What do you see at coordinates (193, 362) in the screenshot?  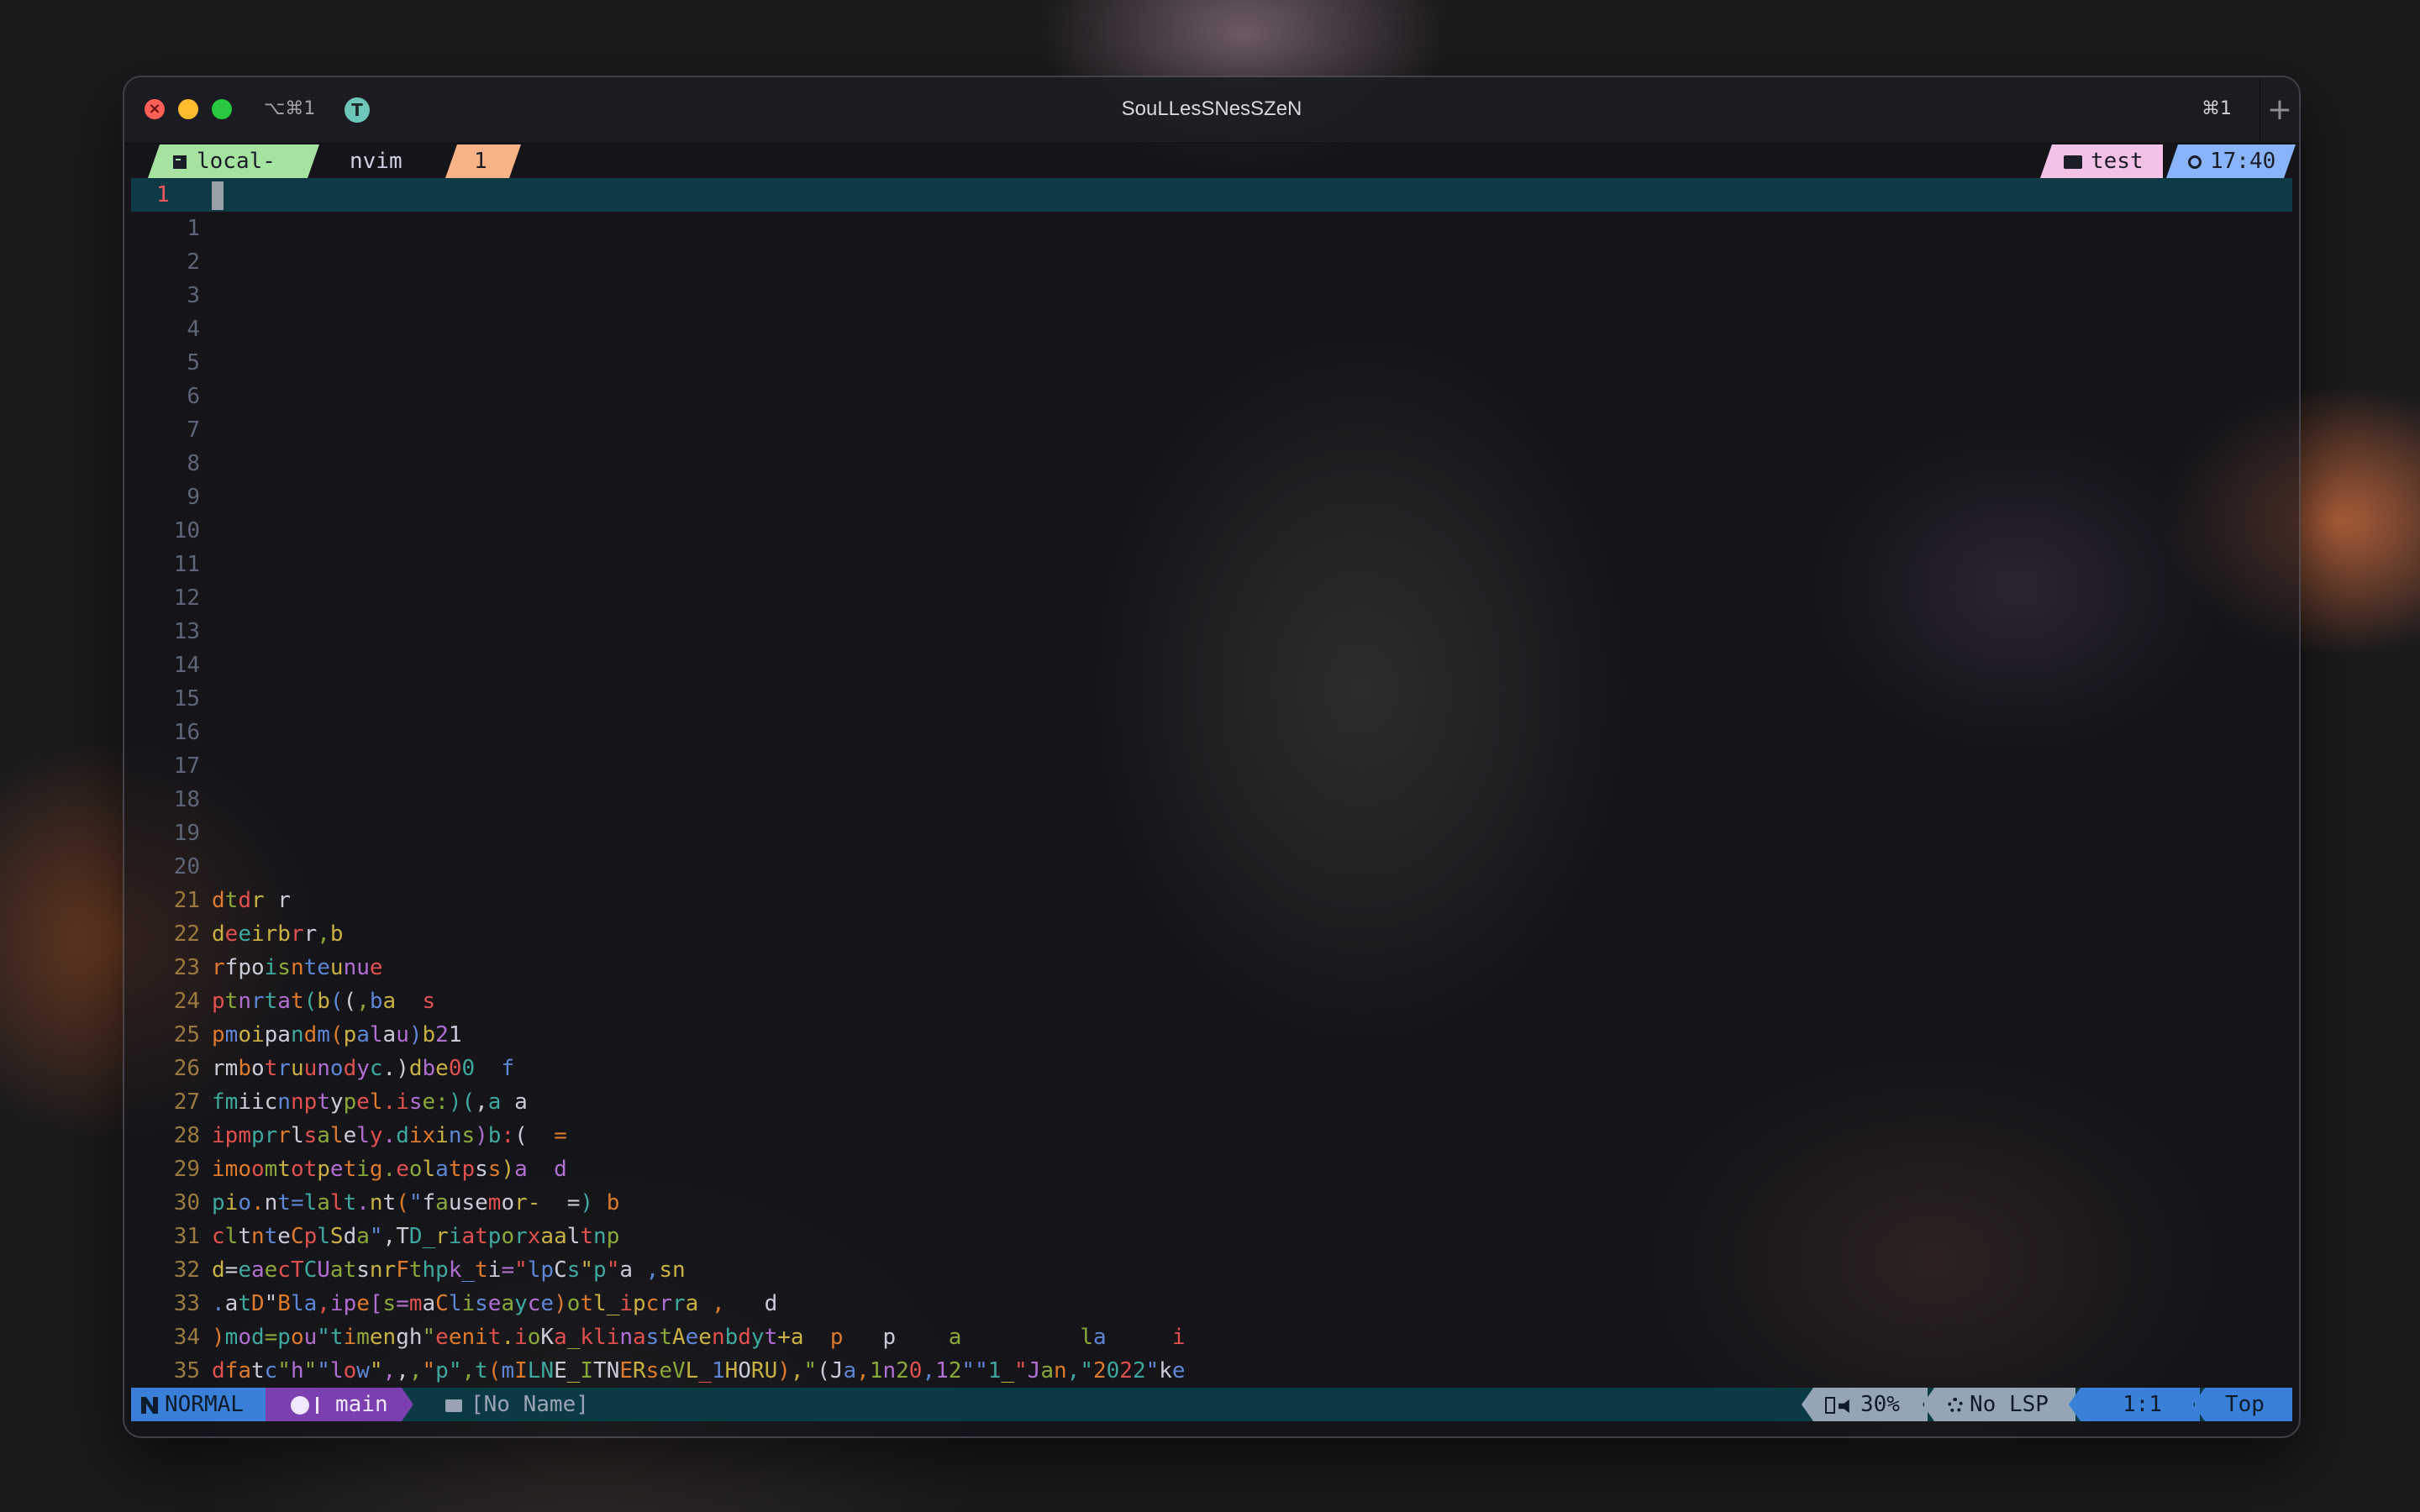 I see `line-number: 5` at bounding box center [193, 362].